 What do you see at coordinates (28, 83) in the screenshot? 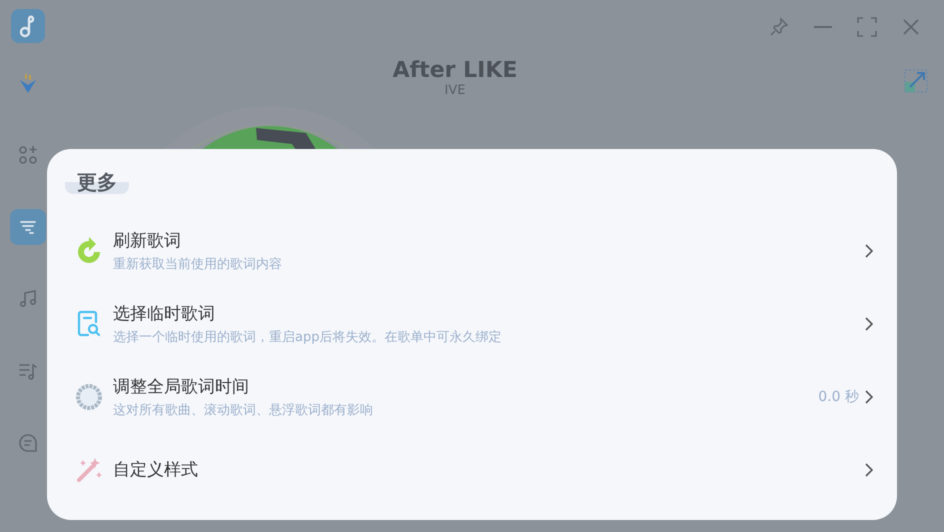
I see `download-icon` at bounding box center [28, 83].